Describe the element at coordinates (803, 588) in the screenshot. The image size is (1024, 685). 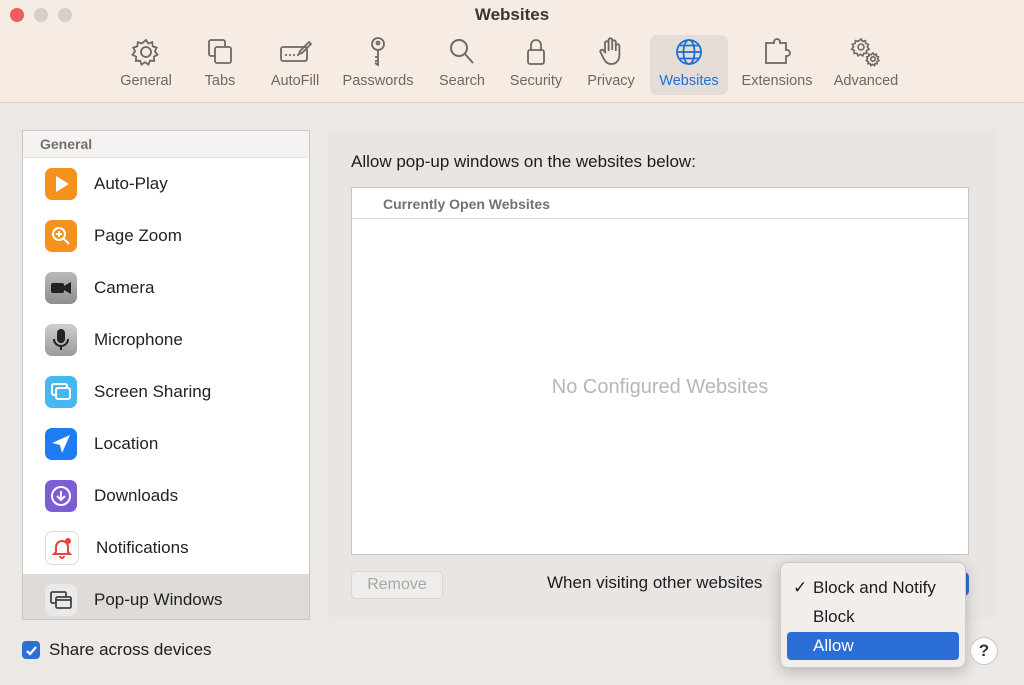
I see `checkmark-icon: ✓` at that location.